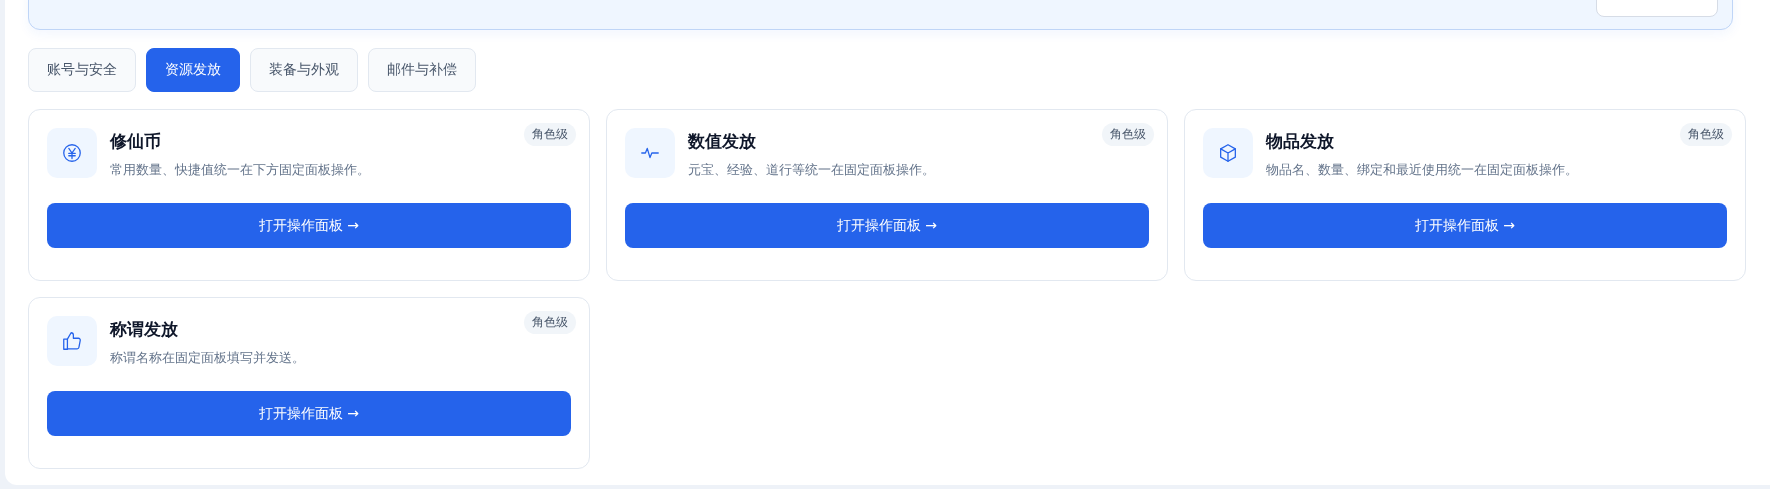 The image size is (1770, 489). I want to click on card-title: 称谓发放, so click(144, 329).